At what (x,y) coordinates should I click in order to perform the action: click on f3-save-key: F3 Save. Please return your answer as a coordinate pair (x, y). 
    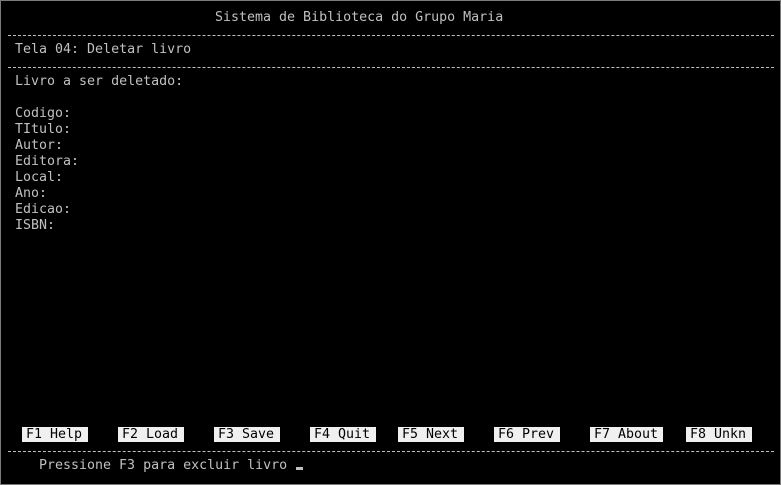
    Looking at the image, I should click on (247, 434).